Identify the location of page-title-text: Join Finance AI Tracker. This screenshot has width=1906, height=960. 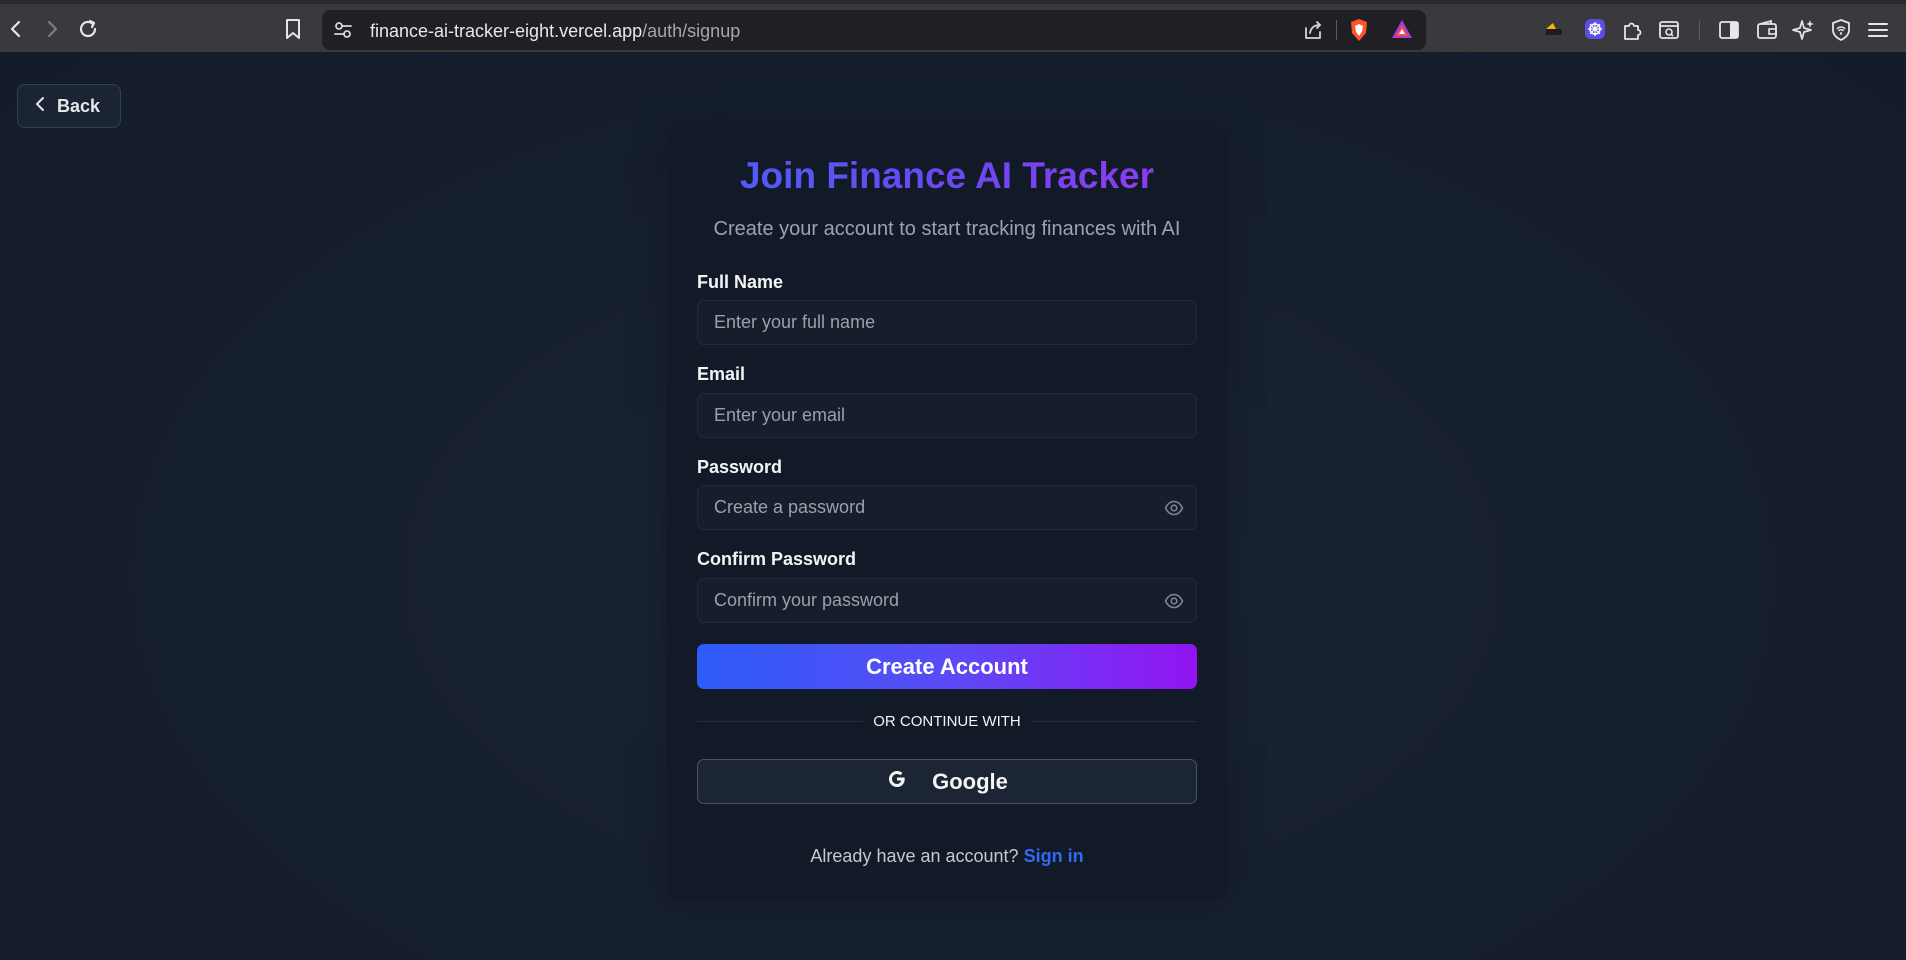
(946, 175).